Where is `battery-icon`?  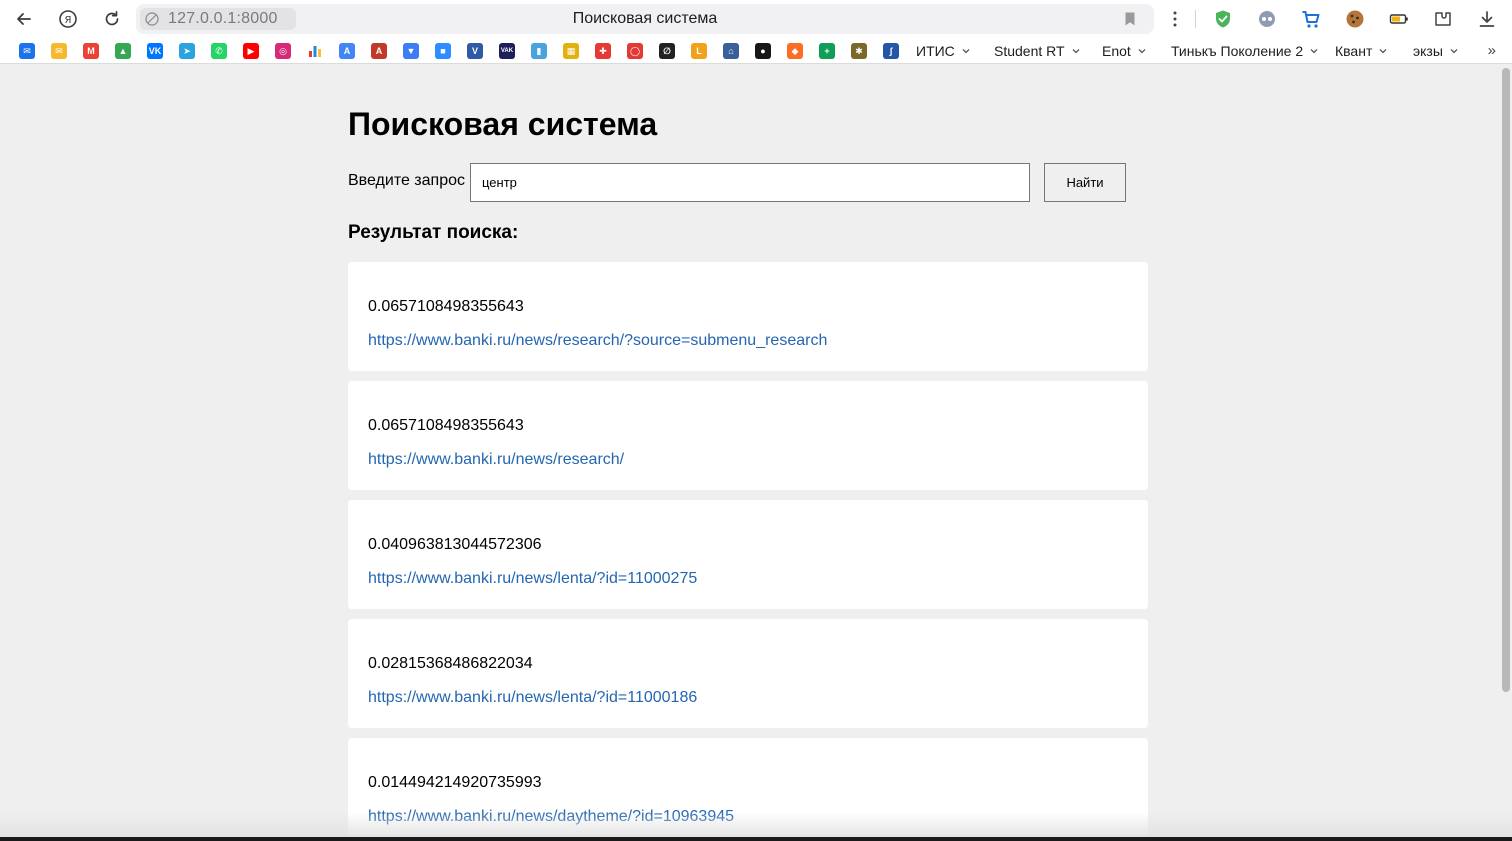 battery-icon is located at coordinates (1398, 19).